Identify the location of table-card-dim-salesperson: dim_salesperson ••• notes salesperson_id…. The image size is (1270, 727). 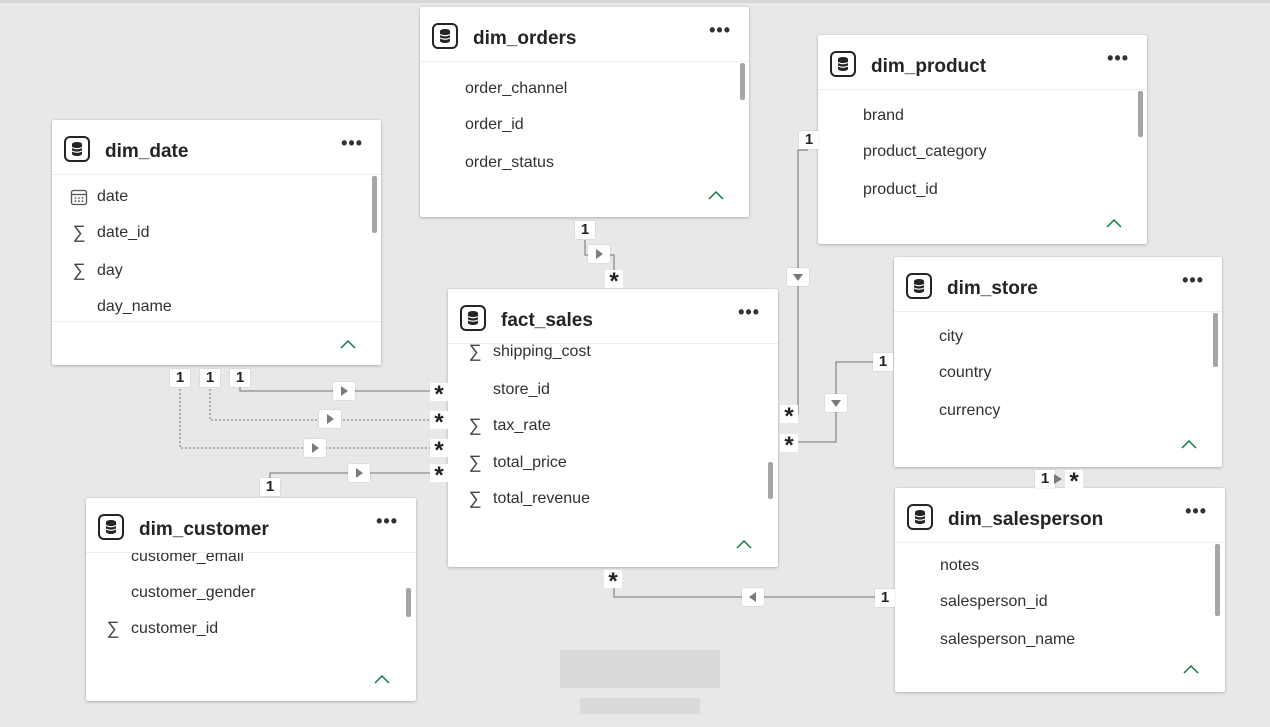
(1060, 590).